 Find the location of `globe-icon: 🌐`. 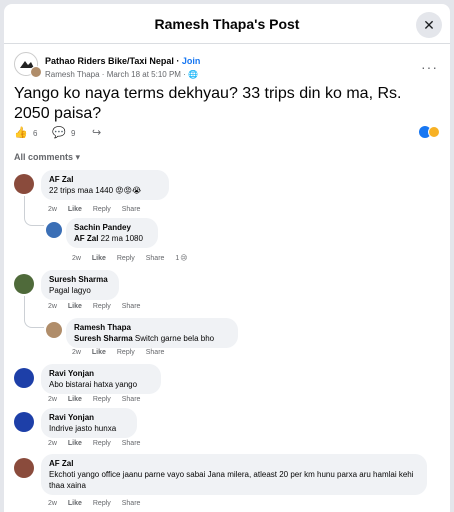

globe-icon: 🌐 is located at coordinates (193, 74).